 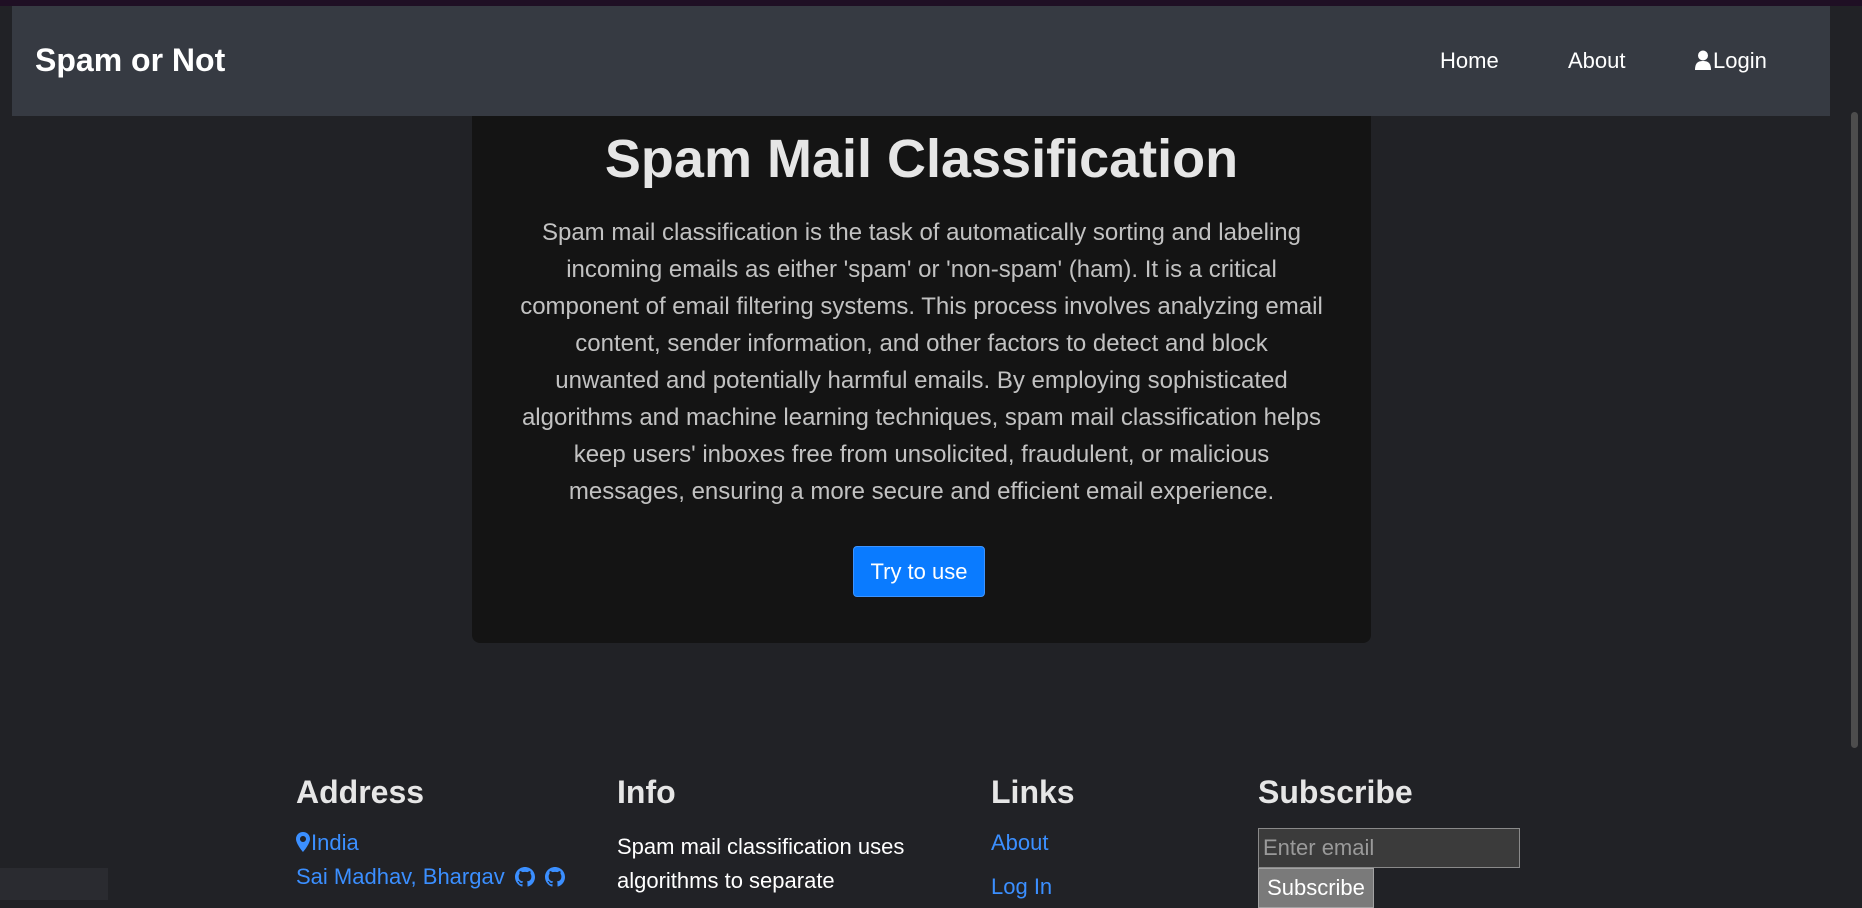 I want to click on footer-login-link: Log In, so click(x=1021, y=887).